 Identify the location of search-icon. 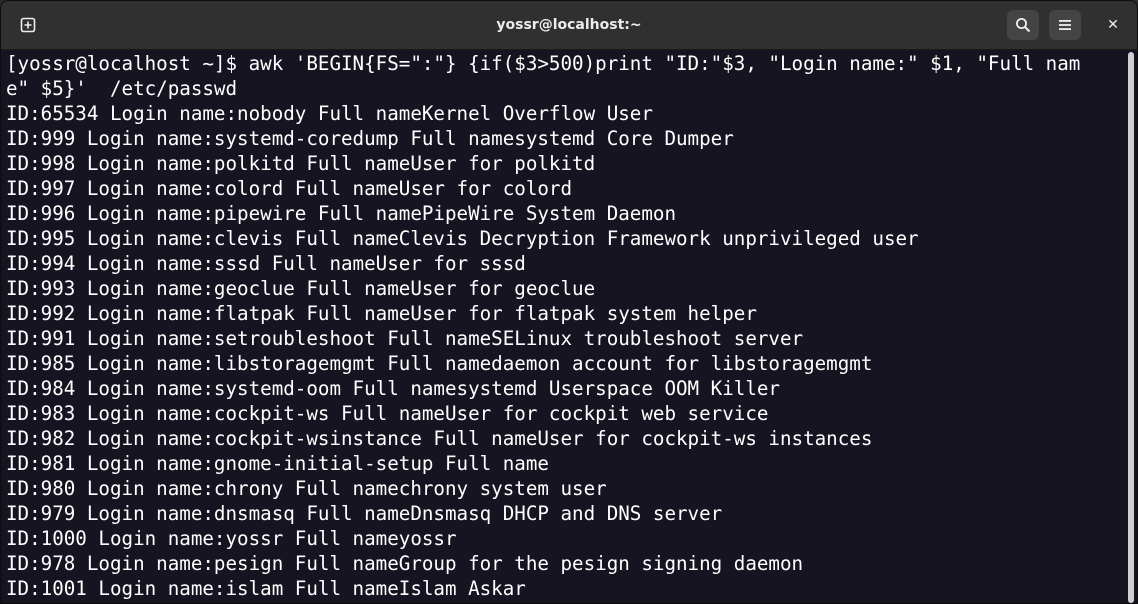
(1023, 25).